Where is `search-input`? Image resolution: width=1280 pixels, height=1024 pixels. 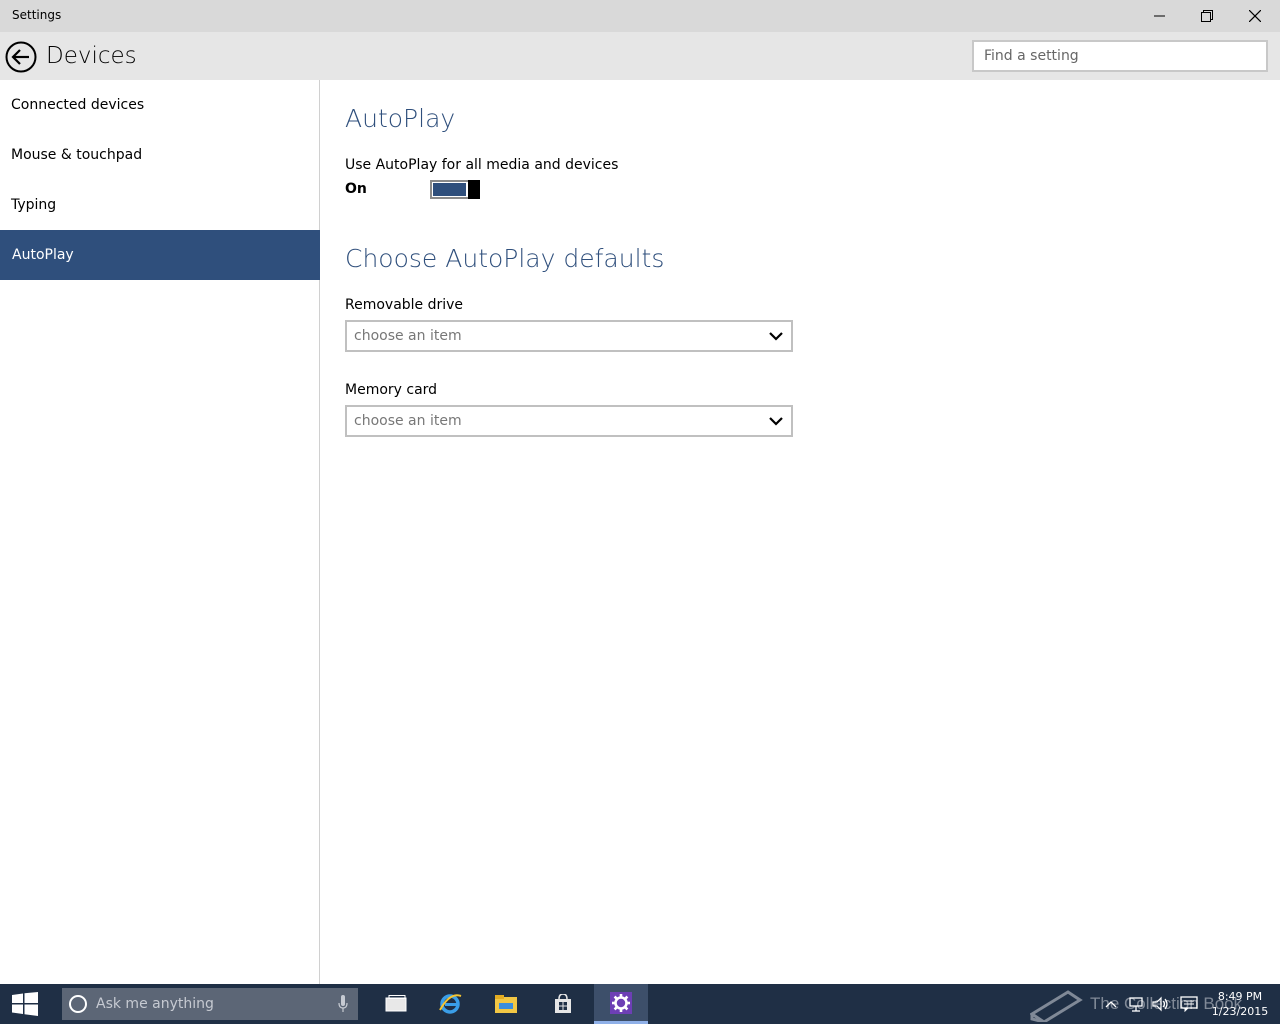
search-input is located at coordinates (1120, 56).